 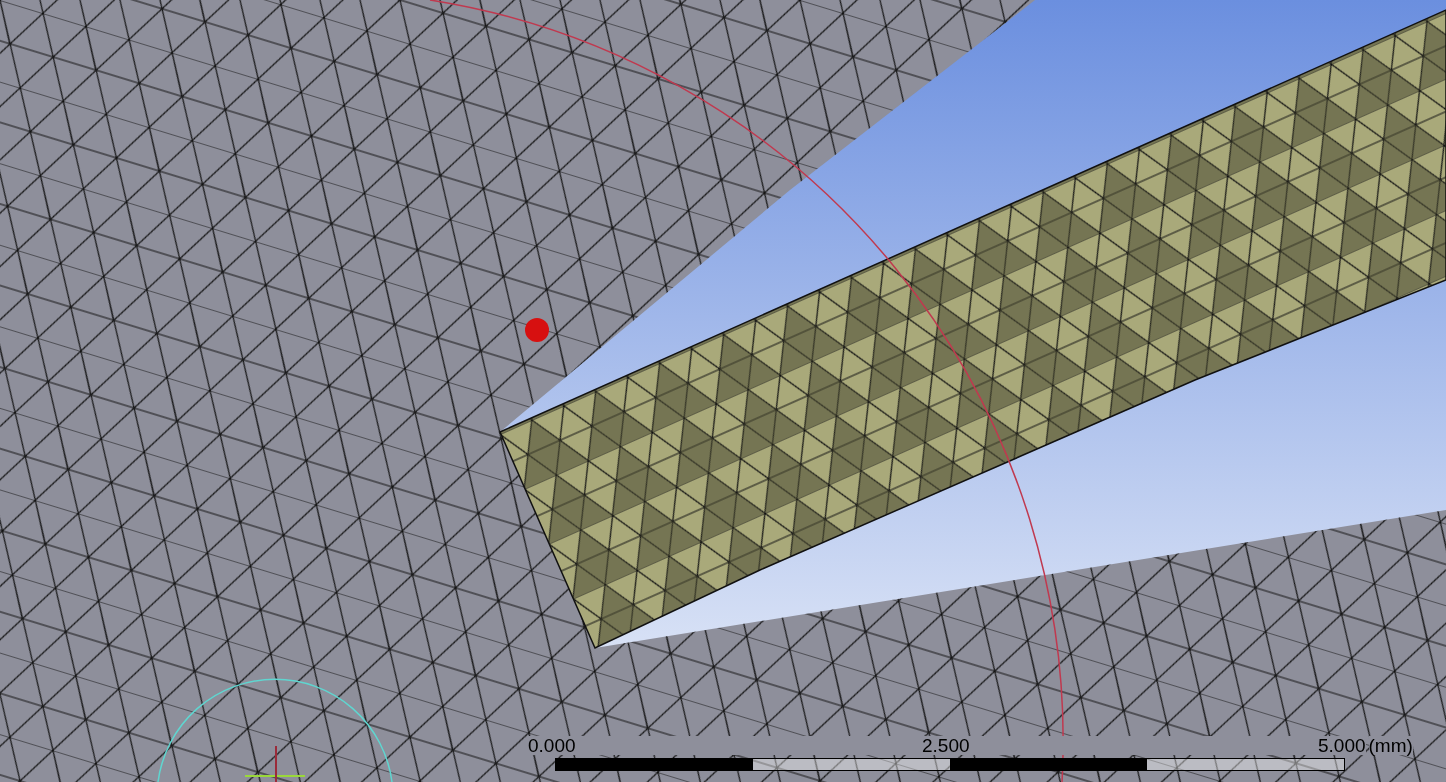 What do you see at coordinates (1342, 745) in the screenshot?
I see `scale-label: 5.000` at bounding box center [1342, 745].